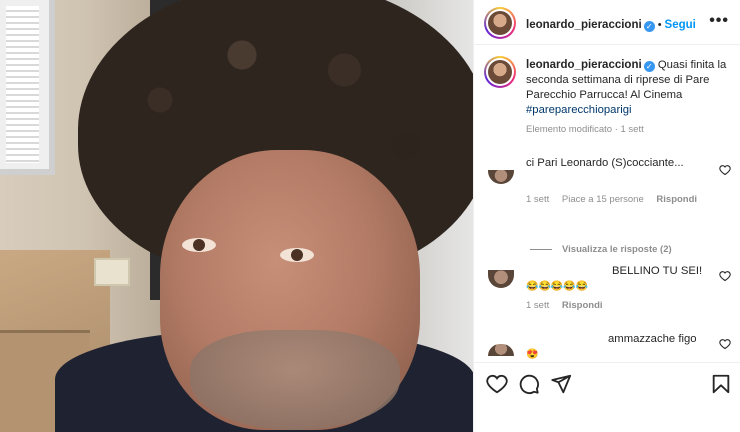 The height and width of the screenshot is (432, 740). I want to click on comment-icon, so click(529, 384).